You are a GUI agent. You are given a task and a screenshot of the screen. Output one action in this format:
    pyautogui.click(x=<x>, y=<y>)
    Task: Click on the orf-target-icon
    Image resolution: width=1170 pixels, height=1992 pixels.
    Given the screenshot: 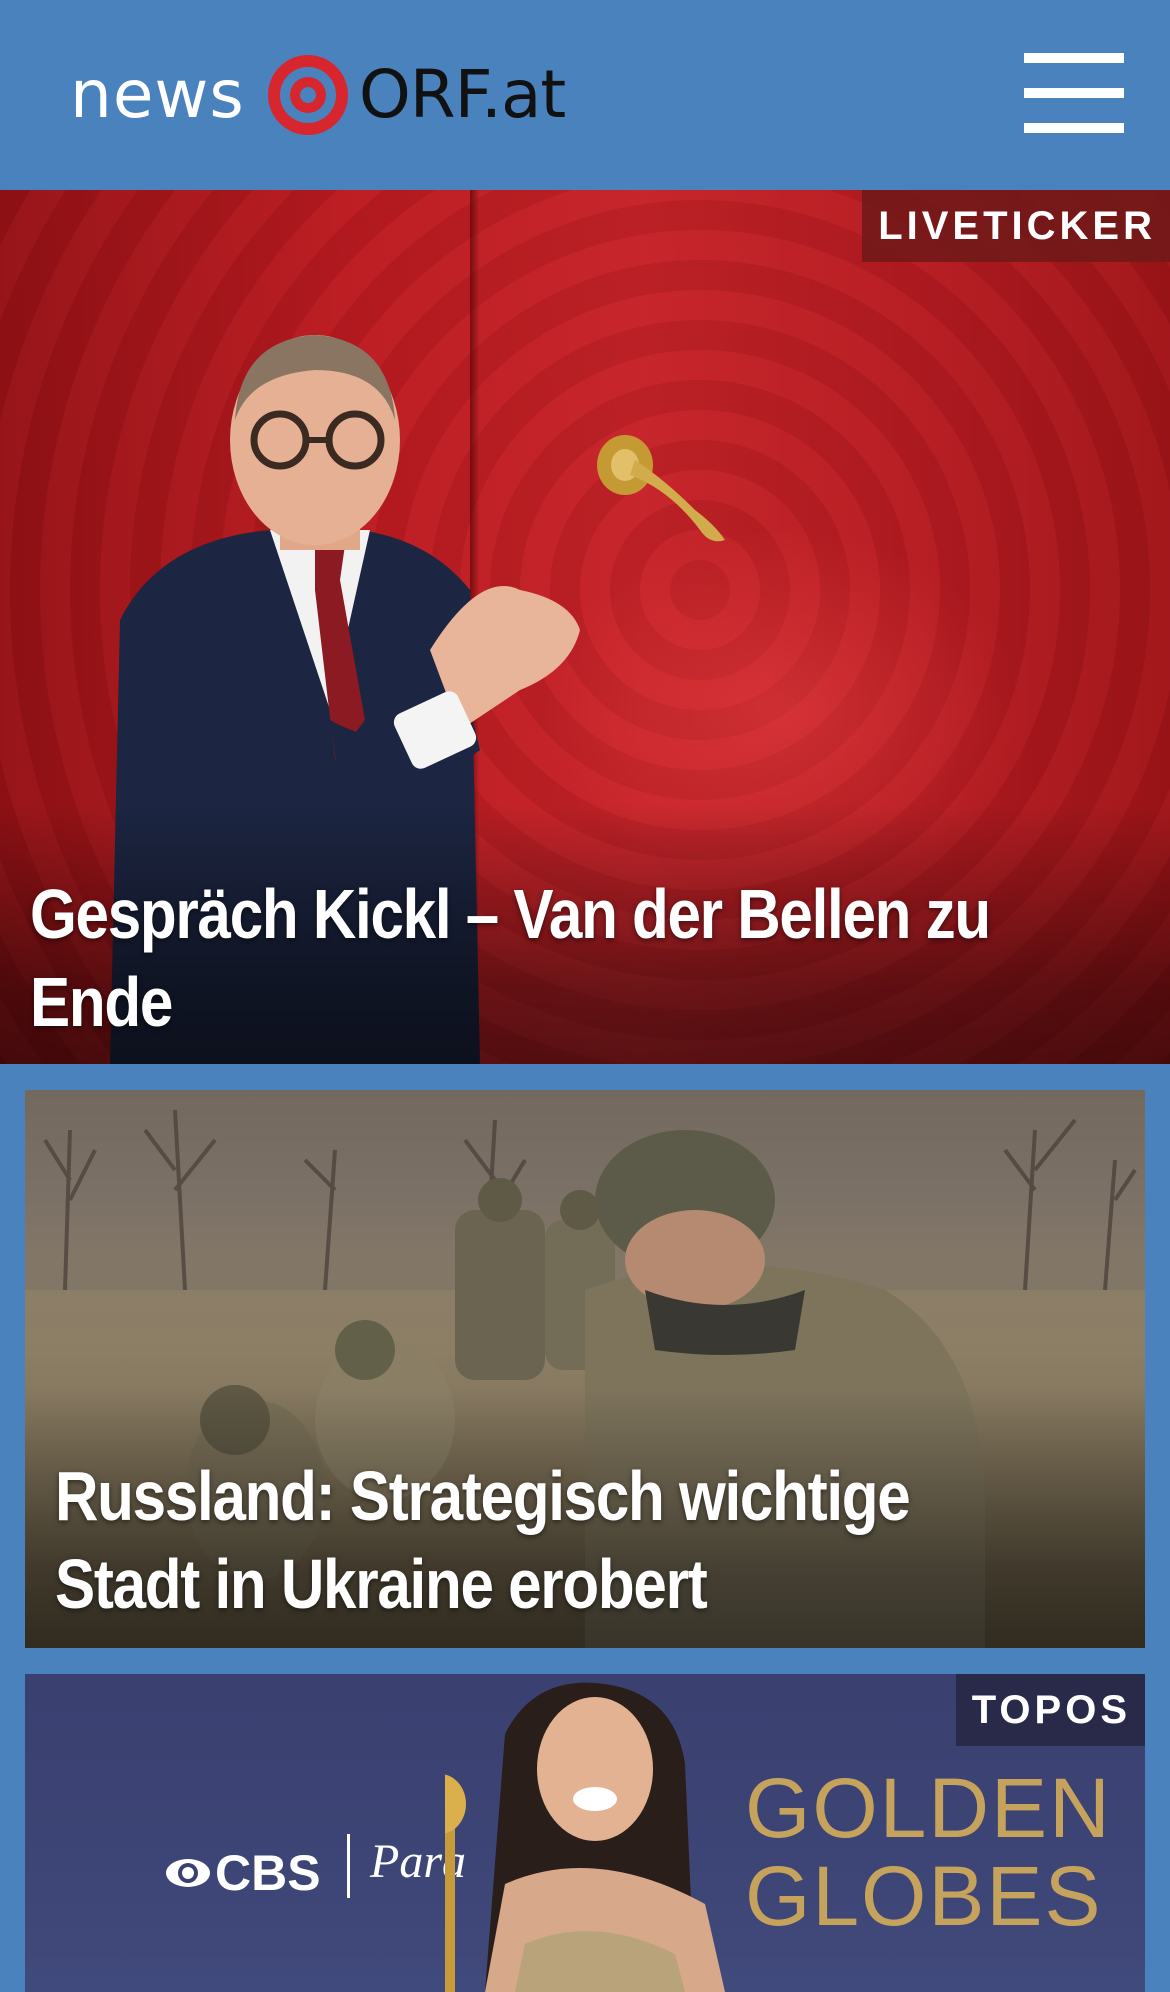 What is the action you would take?
    pyautogui.click(x=307, y=95)
    